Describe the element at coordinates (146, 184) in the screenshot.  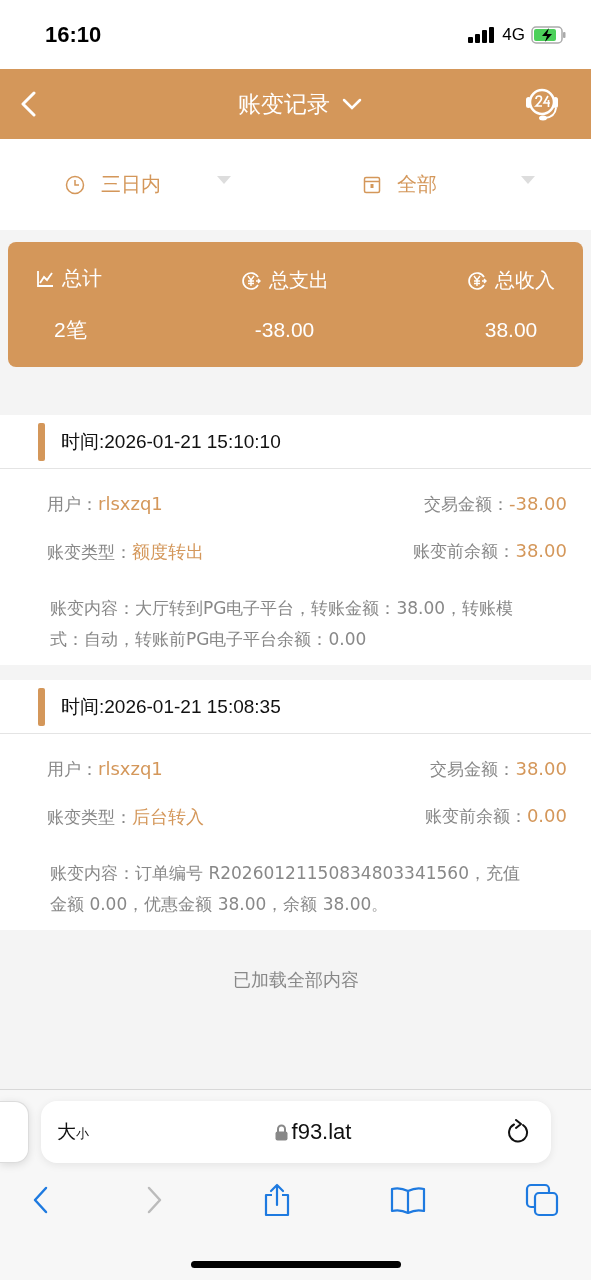
I see `filter-dropdown: 三日内` at that location.